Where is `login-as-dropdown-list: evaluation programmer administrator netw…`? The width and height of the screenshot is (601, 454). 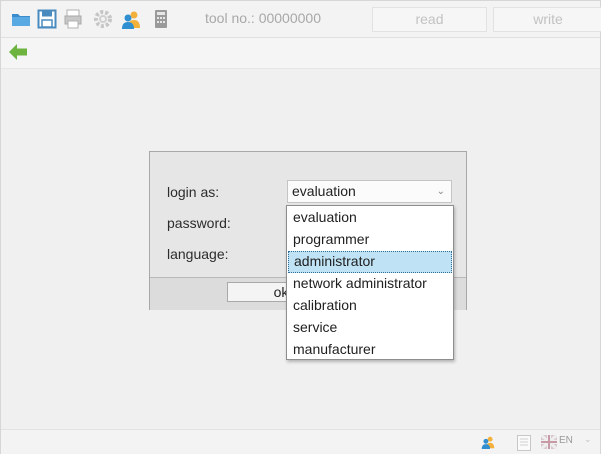 login-as-dropdown-list: evaluation programmer administrator netw… is located at coordinates (370, 282).